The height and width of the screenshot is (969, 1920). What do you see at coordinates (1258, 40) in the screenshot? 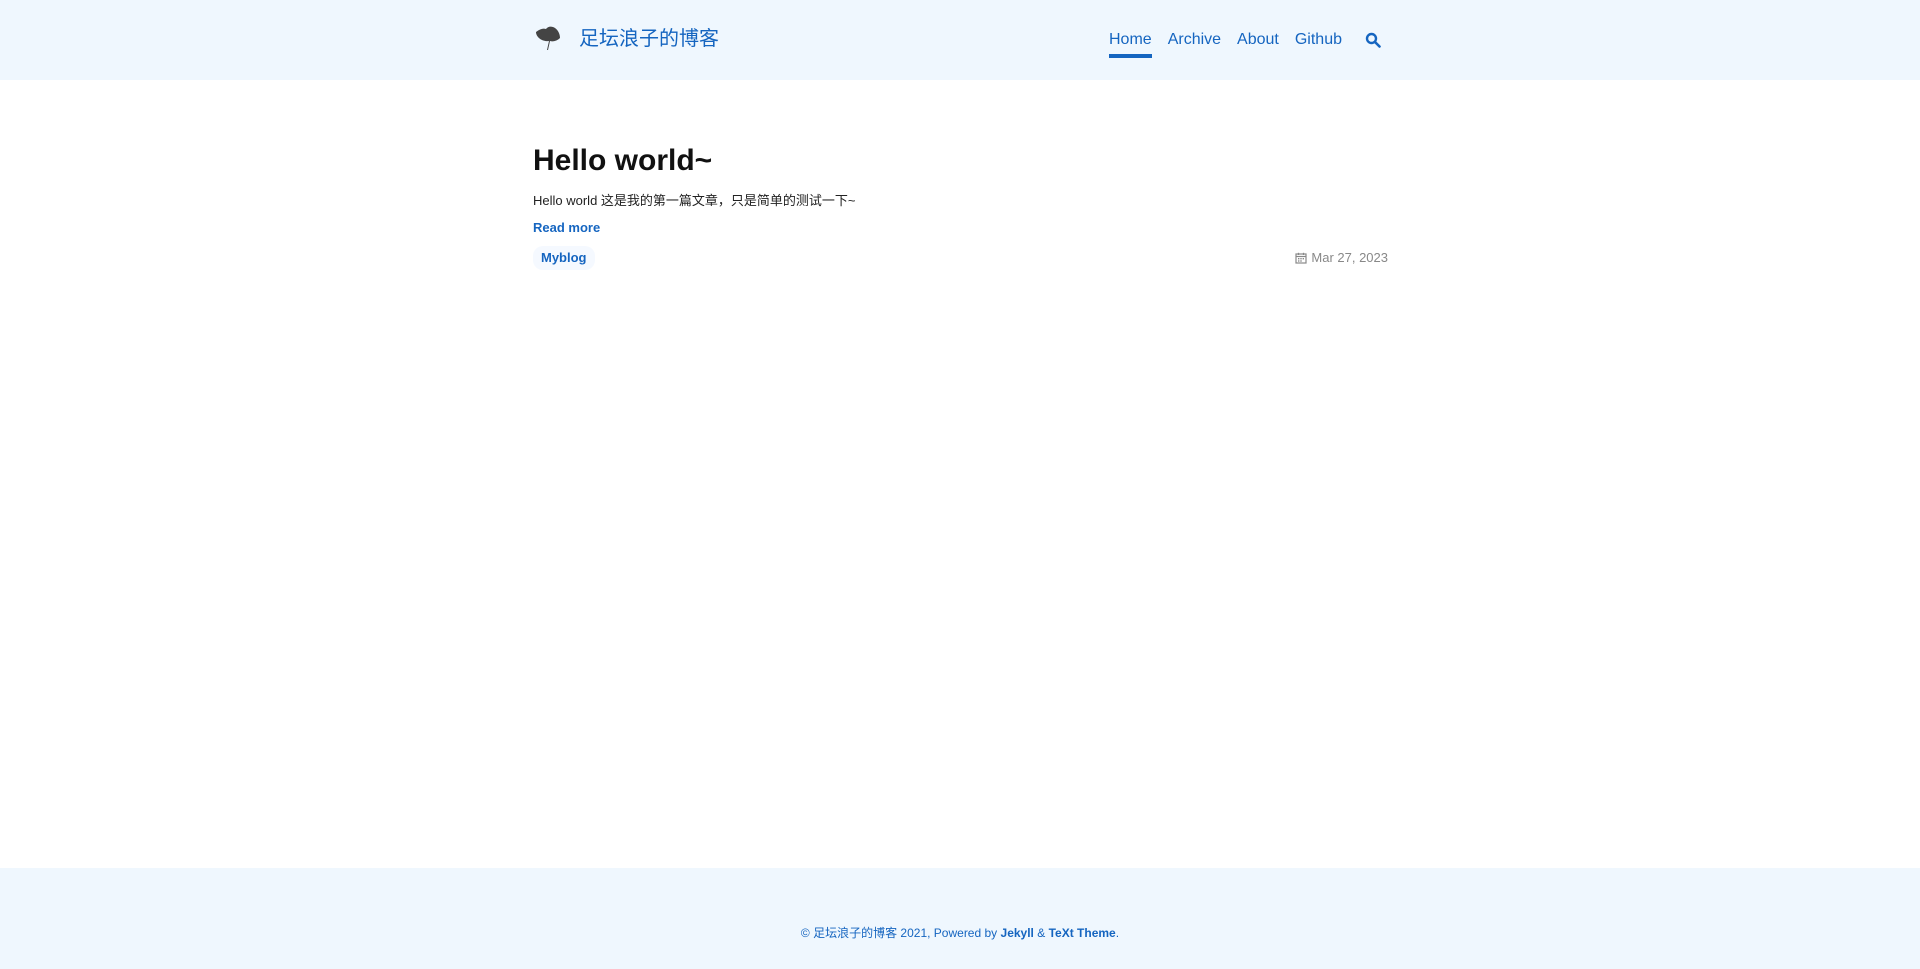
I see `nav-about: About` at bounding box center [1258, 40].